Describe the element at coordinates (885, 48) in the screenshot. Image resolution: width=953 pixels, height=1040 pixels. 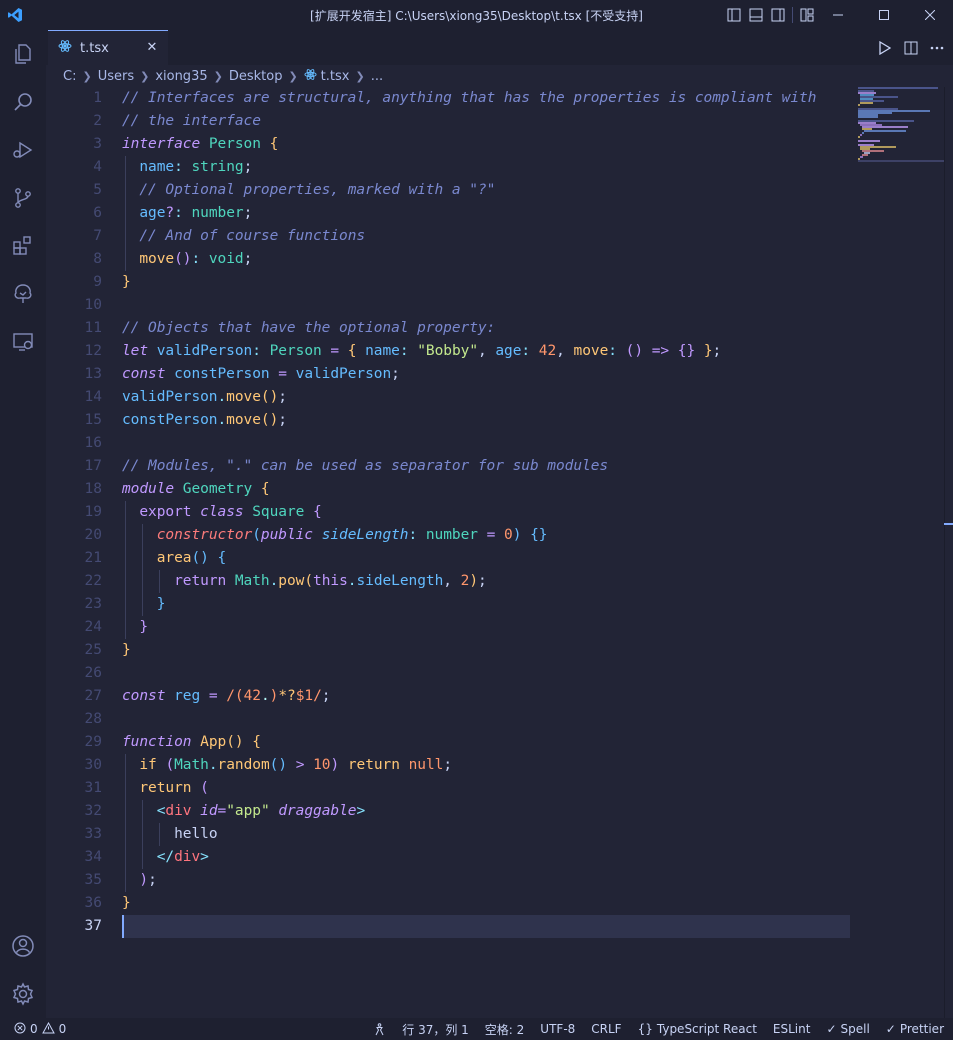
I see `run-icon` at that location.